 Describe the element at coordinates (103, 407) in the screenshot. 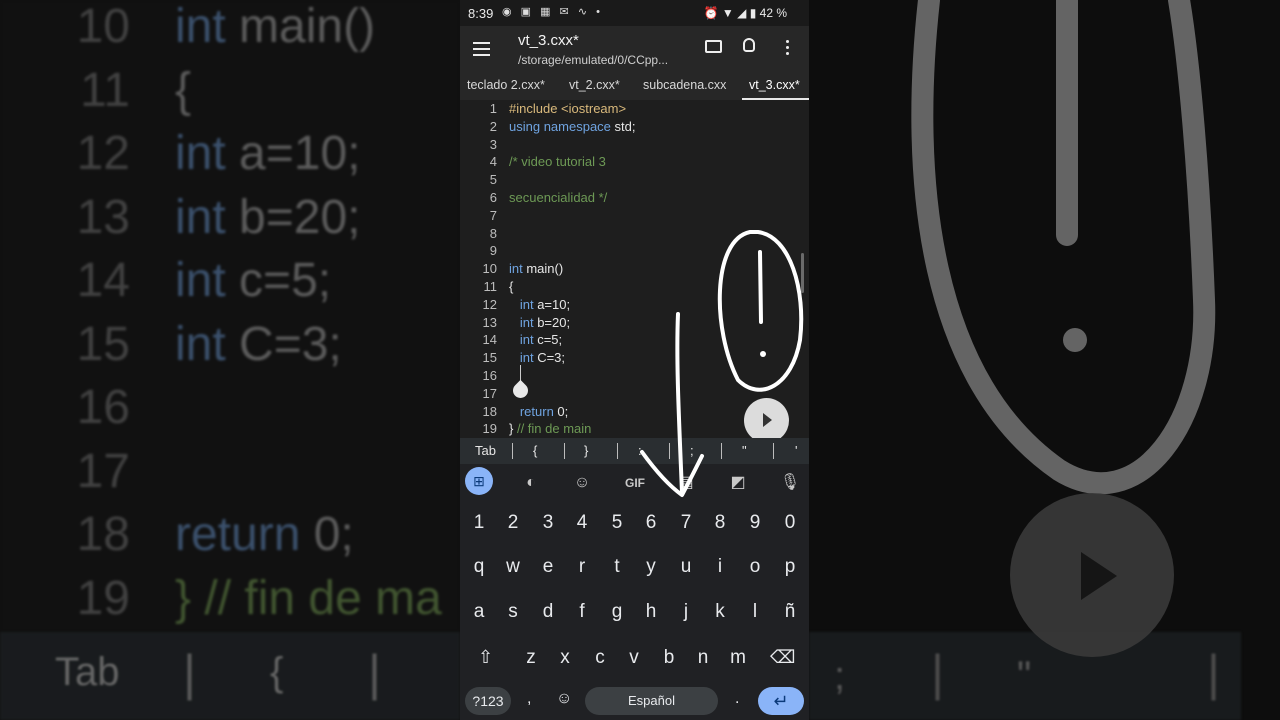

I see `background-line-number: 16` at that location.